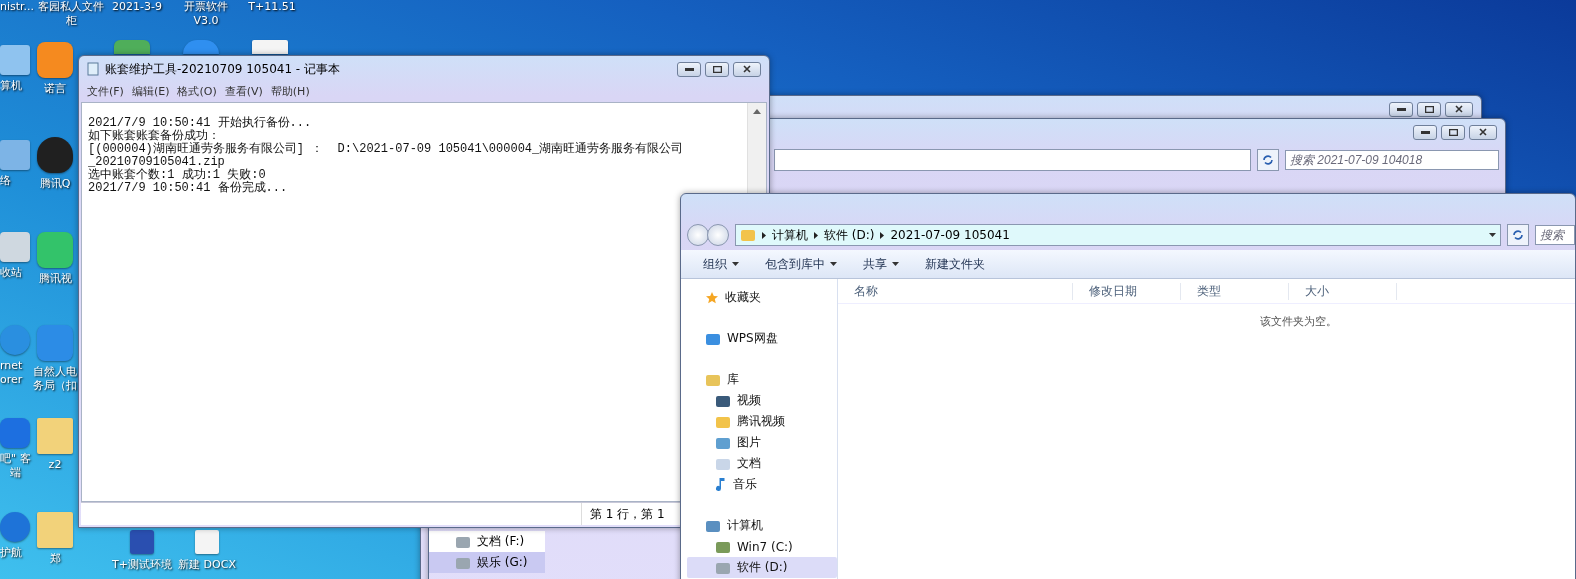 The width and height of the screenshot is (1576, 579). What do you see at coordinates (1298, 321) in the screenshot?
I see `empty-folder-message: 该文件夹为空。` at bounding box center [1298, 321].